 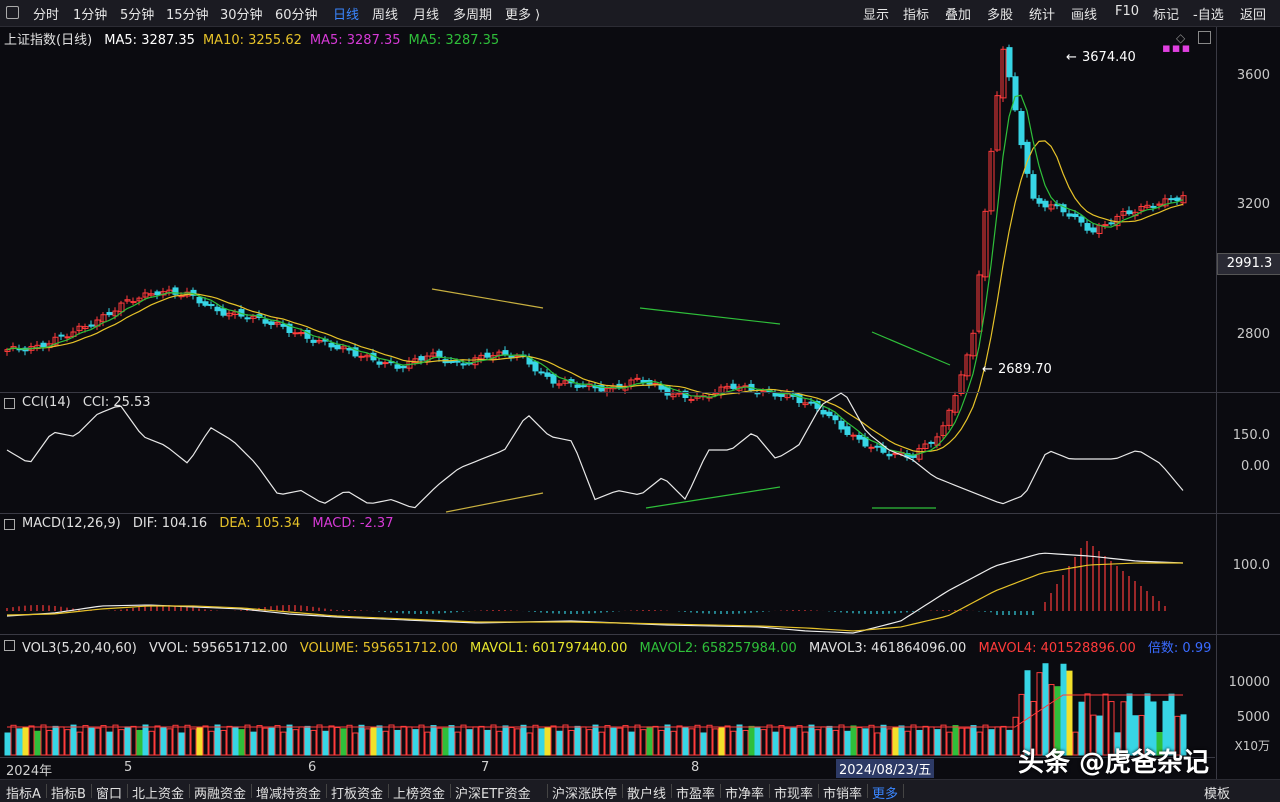 I want to click on indicator-tab-1: 指标B, so click(x=68, y=792).